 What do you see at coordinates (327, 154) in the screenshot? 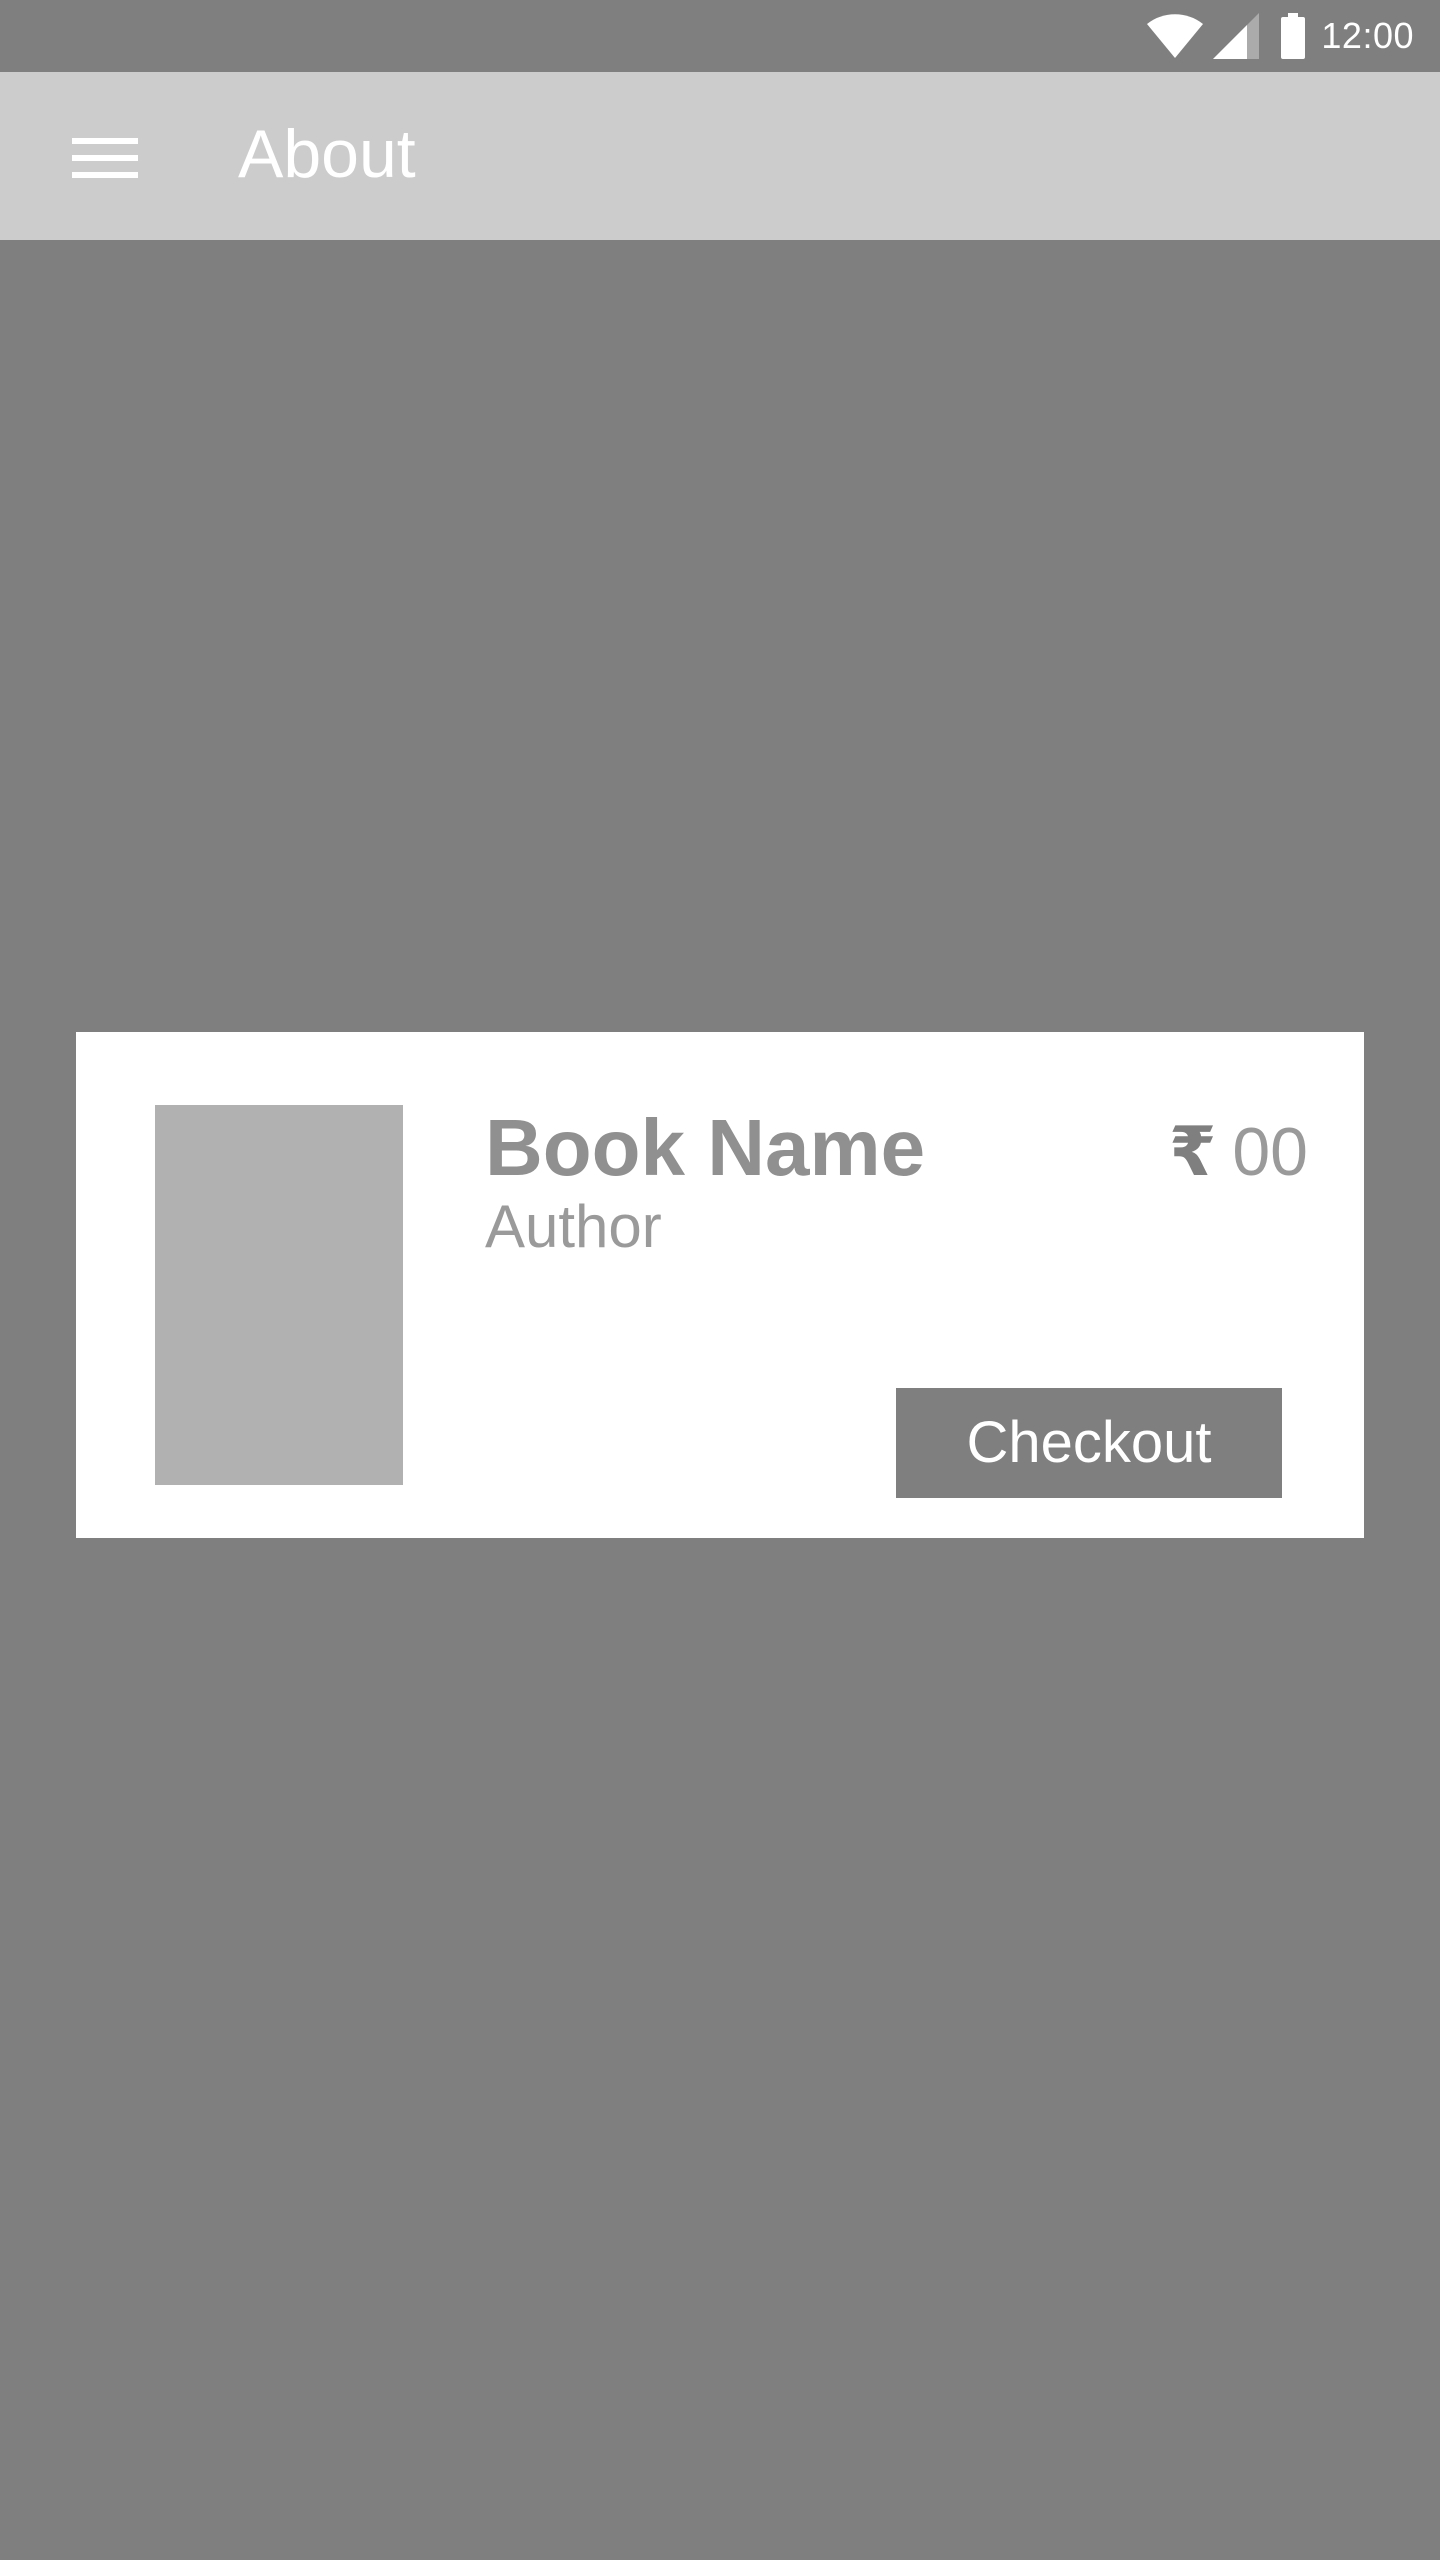
I see `page-title: About` at bounding box center [327, 154].